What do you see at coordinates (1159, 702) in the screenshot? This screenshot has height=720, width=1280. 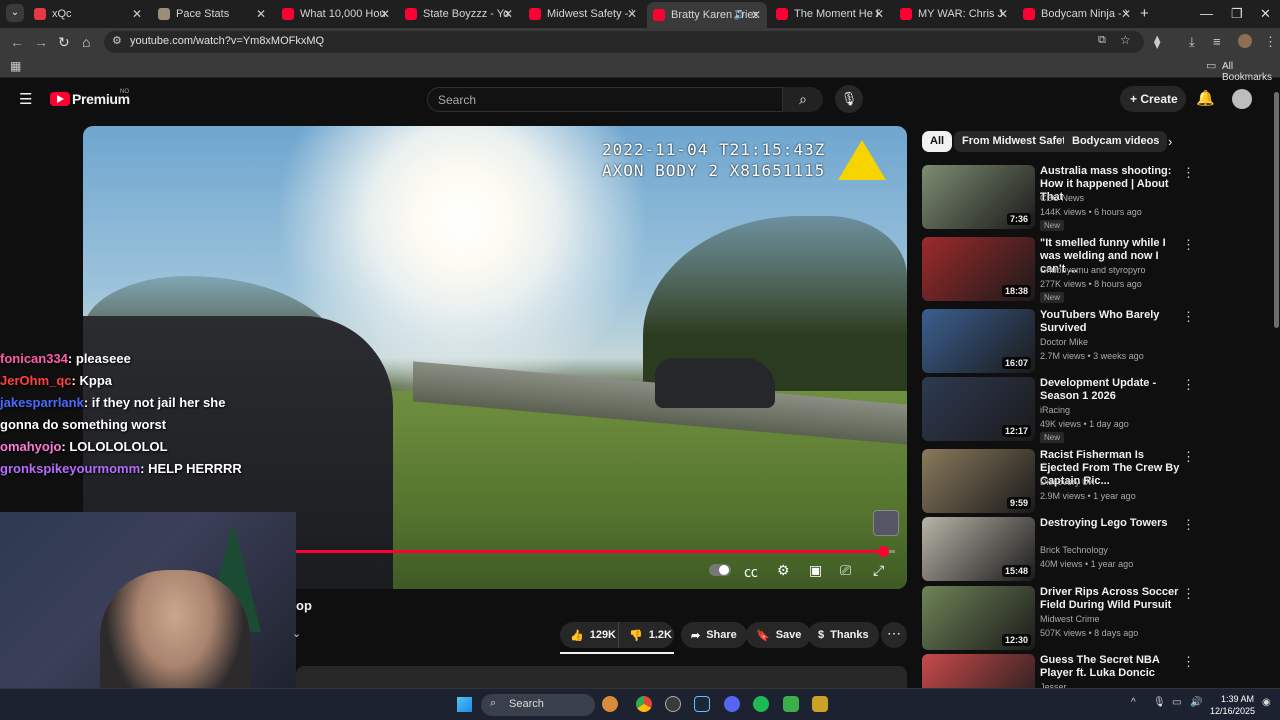 I see `mic-tray-icon: 🎙` at bounding box center [1159, 702].